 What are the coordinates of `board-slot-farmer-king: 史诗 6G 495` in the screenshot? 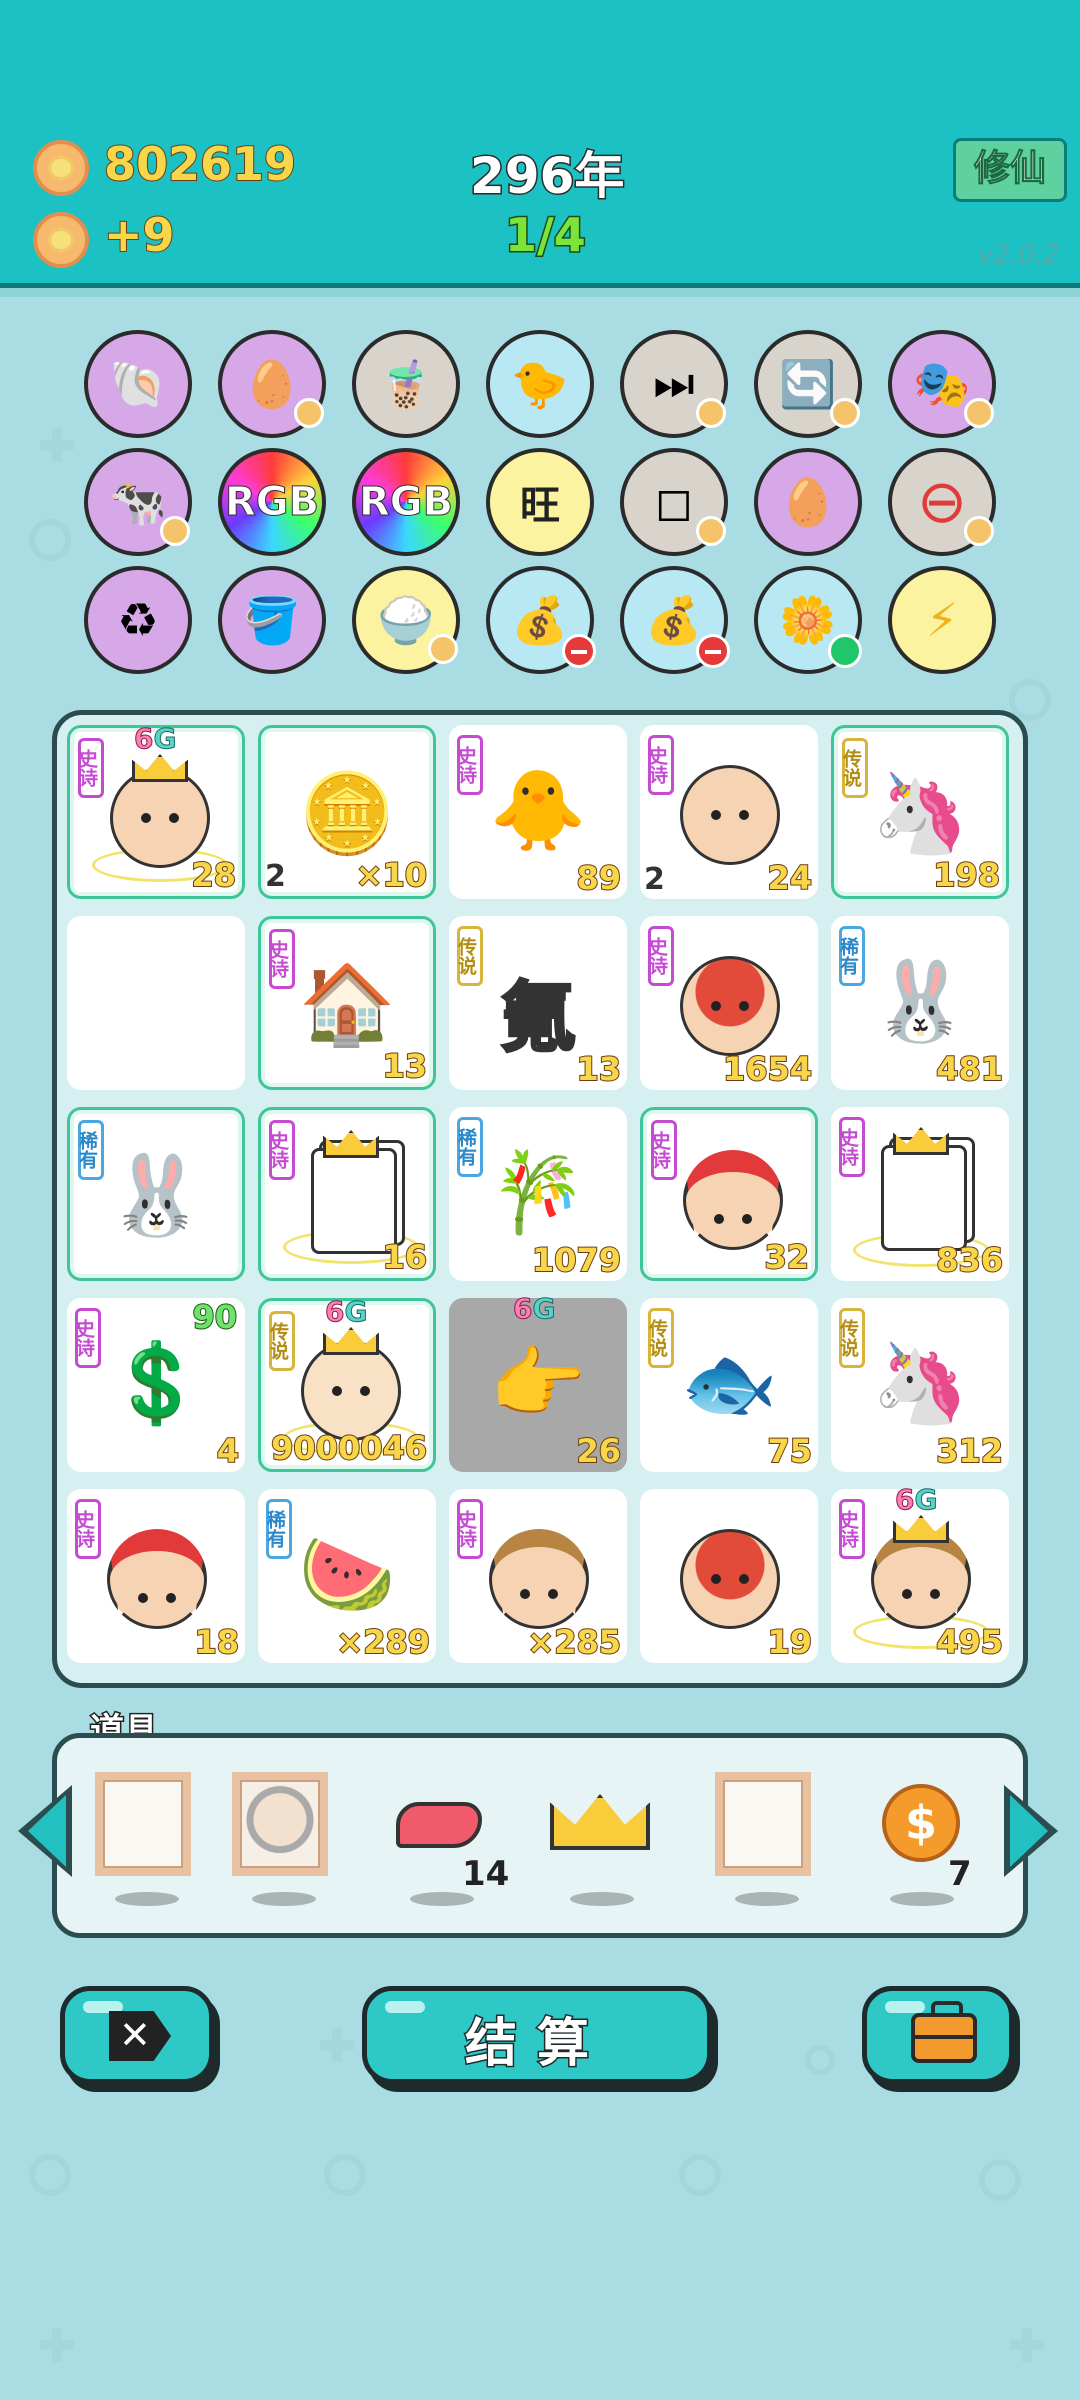 It's located at (920, 1573).